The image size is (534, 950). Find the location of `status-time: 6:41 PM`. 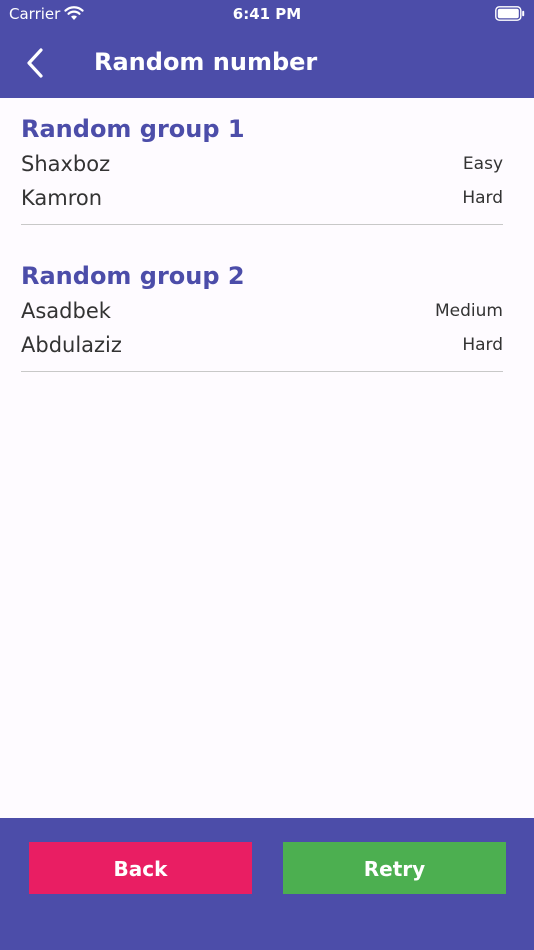

status-time: 6:41 PM is located at coordinates (267, 14).